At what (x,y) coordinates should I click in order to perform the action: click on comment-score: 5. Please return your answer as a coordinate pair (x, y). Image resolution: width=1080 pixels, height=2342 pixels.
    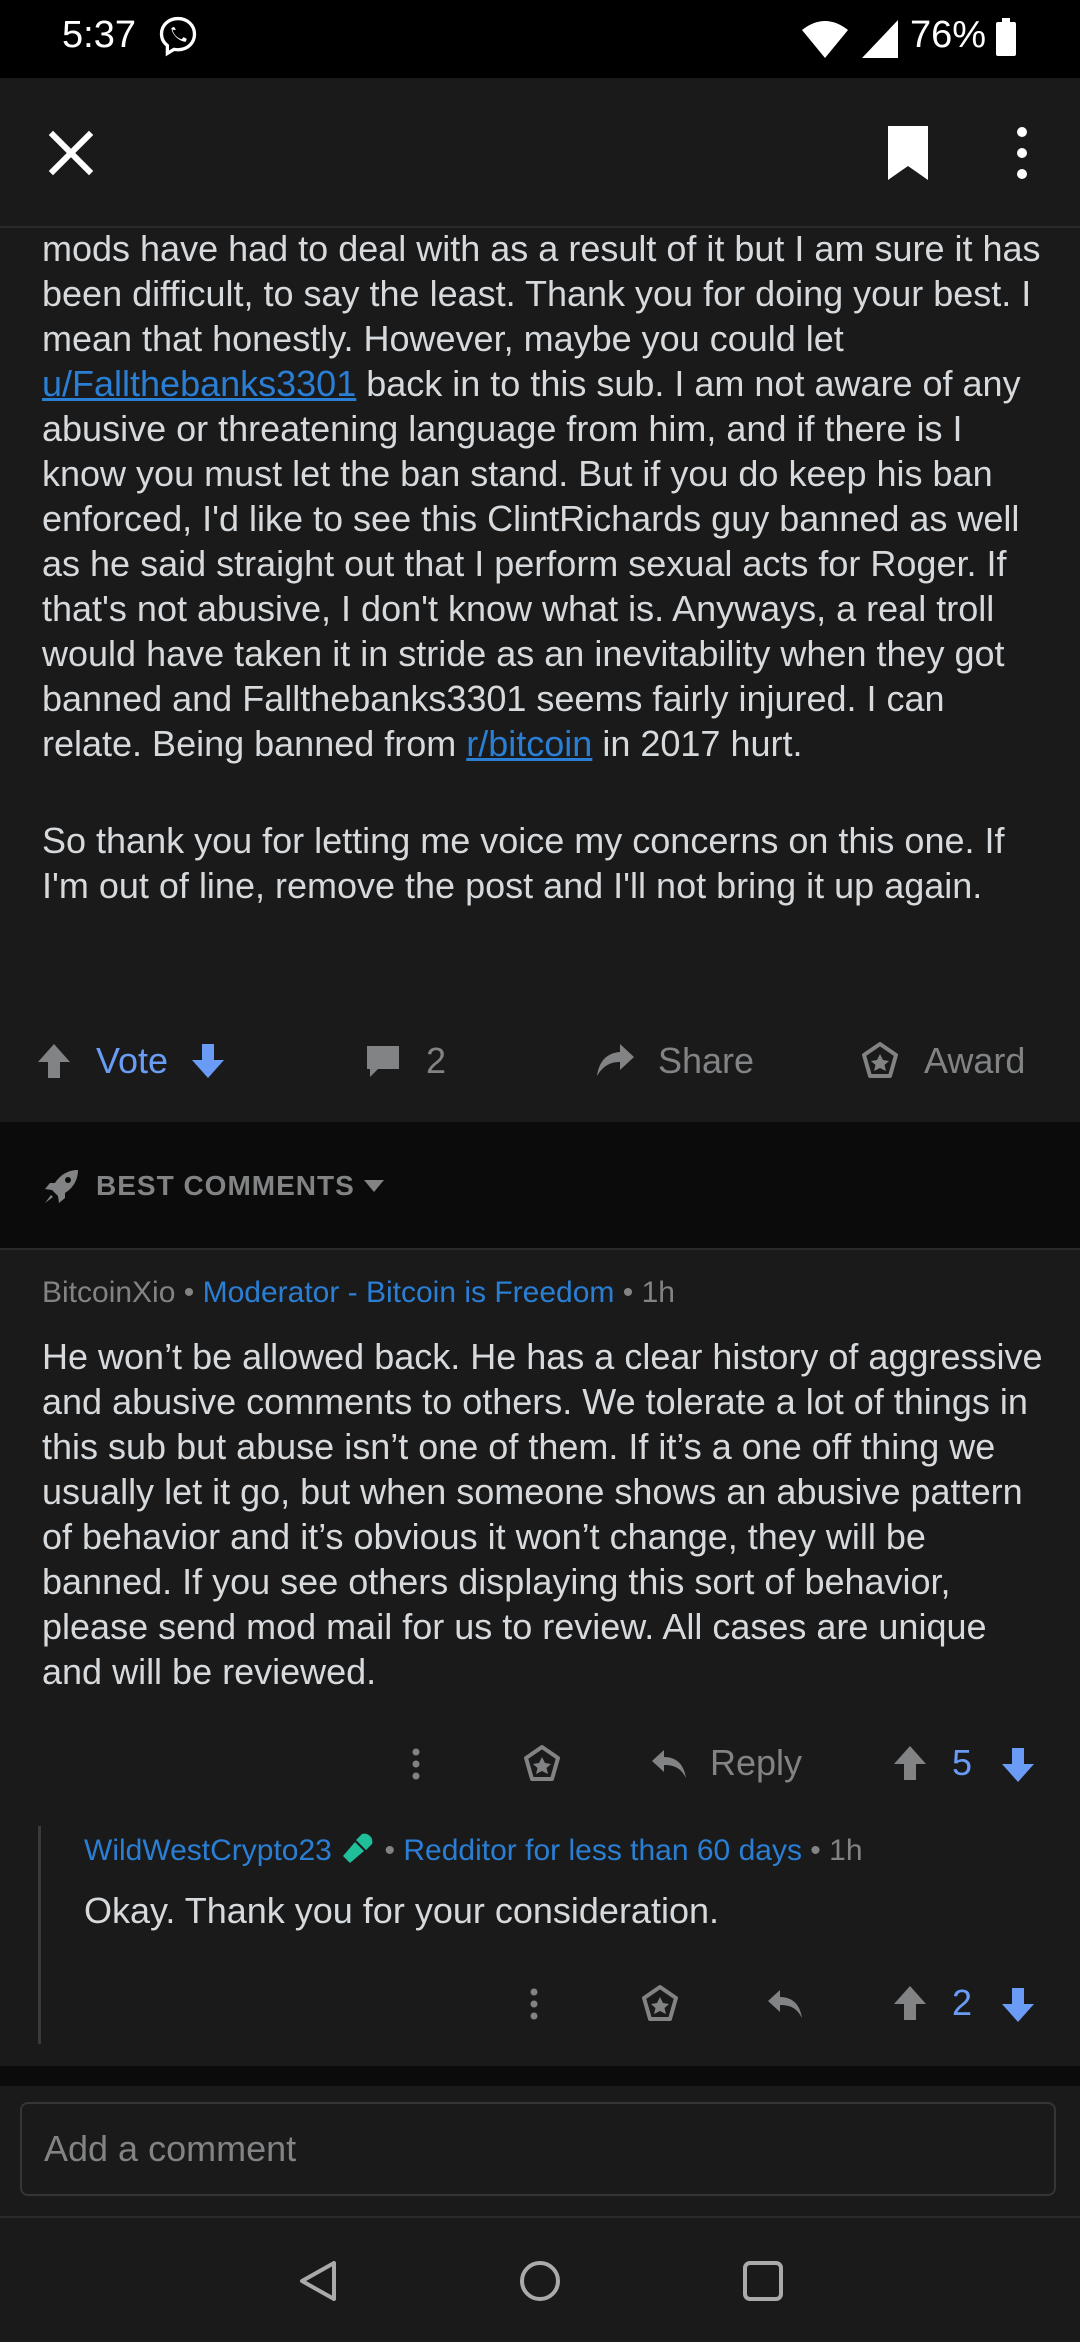
    Looking at the image, I should click on (962, 1762).